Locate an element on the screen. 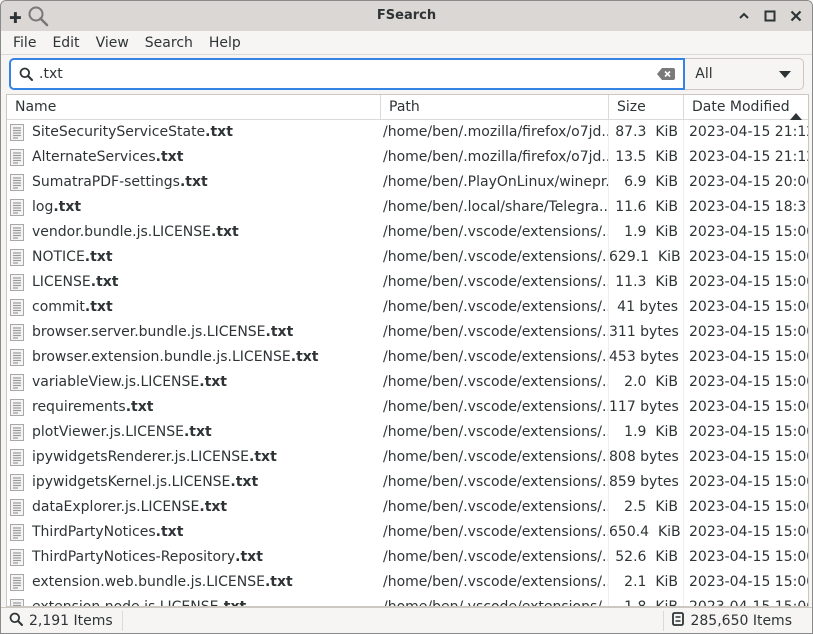  close-button is located at coordinates (796, 16).